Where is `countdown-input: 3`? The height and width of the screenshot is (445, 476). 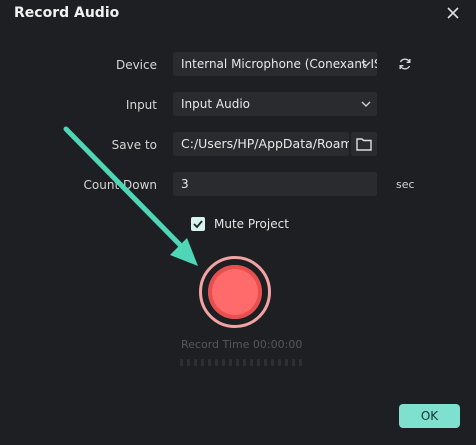
countdown-input: 3 is located at coordinates (275, 184).